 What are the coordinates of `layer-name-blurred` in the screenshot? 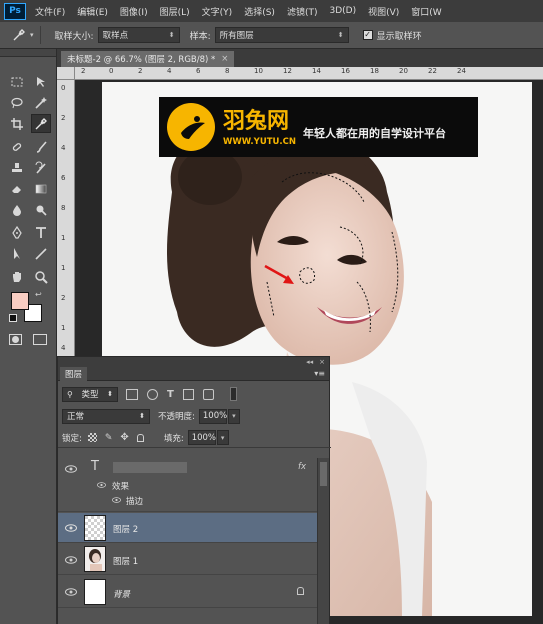 It's located at (150, 467).